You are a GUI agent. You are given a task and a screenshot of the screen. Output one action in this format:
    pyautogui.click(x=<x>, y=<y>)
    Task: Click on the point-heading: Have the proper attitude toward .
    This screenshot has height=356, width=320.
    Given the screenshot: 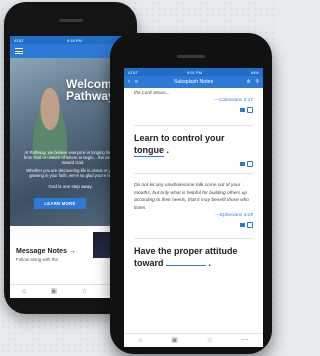 What is the action you would take?
    pyautogui.click(x=186, y=257)
    